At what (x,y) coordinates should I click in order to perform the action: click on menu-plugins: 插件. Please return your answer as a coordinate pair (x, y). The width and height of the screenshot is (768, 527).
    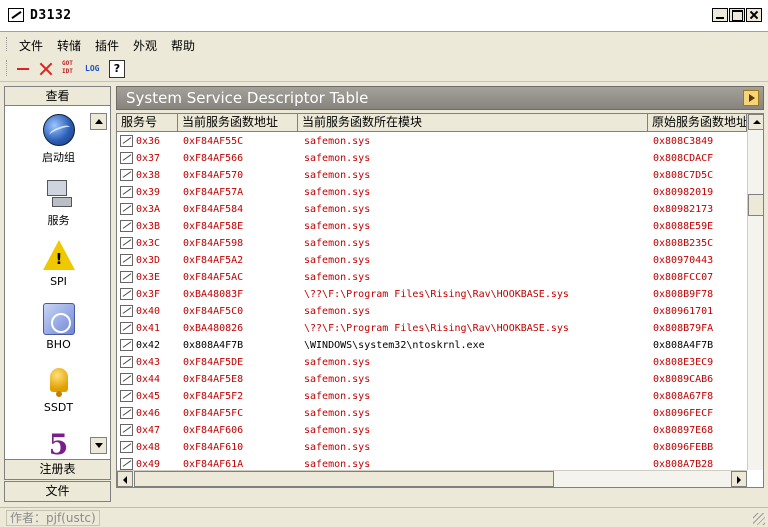
    Looking at the image, I should click on (107, 45).